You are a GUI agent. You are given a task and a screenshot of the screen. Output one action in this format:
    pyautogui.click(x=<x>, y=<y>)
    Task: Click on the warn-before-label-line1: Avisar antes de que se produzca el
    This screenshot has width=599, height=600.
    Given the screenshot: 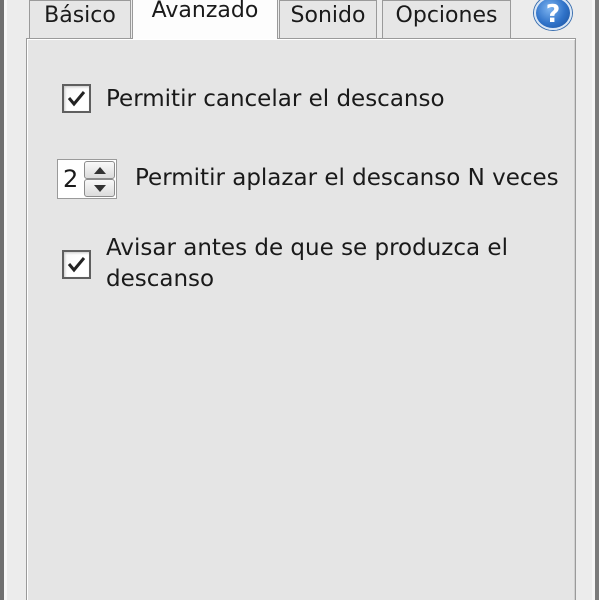 What is the action you would take?
    pyautogui.click(x=307, y=248)
    